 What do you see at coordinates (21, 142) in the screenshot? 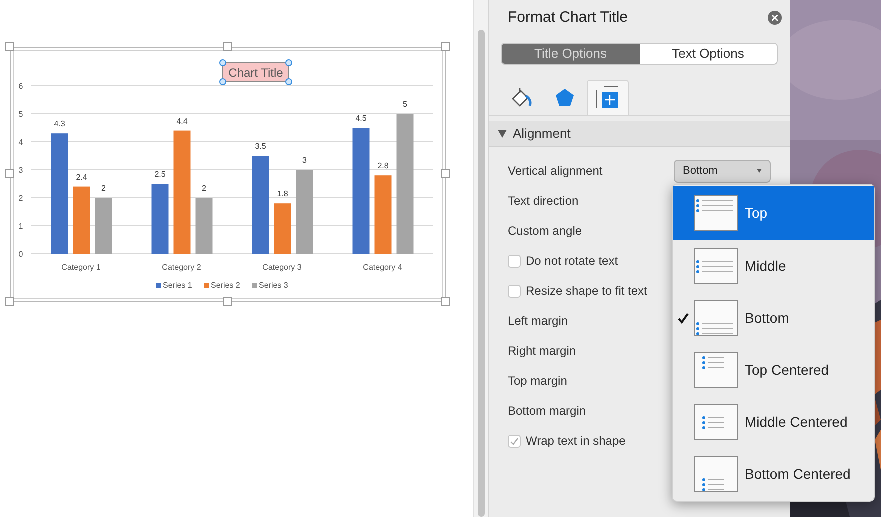
I see `y-axis-label: 4` at bounding box center [21, 142].